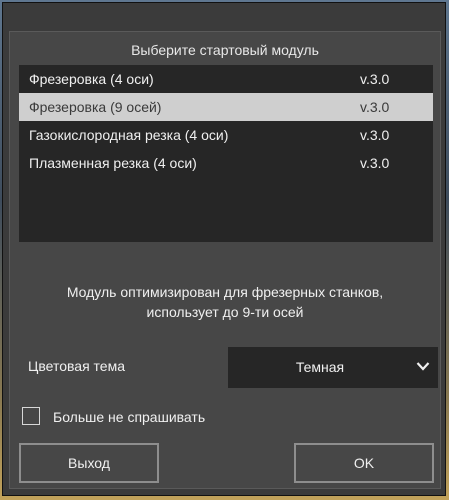 The image size is (449, 500). Describe the element at coordinates (364, 463) in the screenshot. I see `ok-button: OK` at that location.